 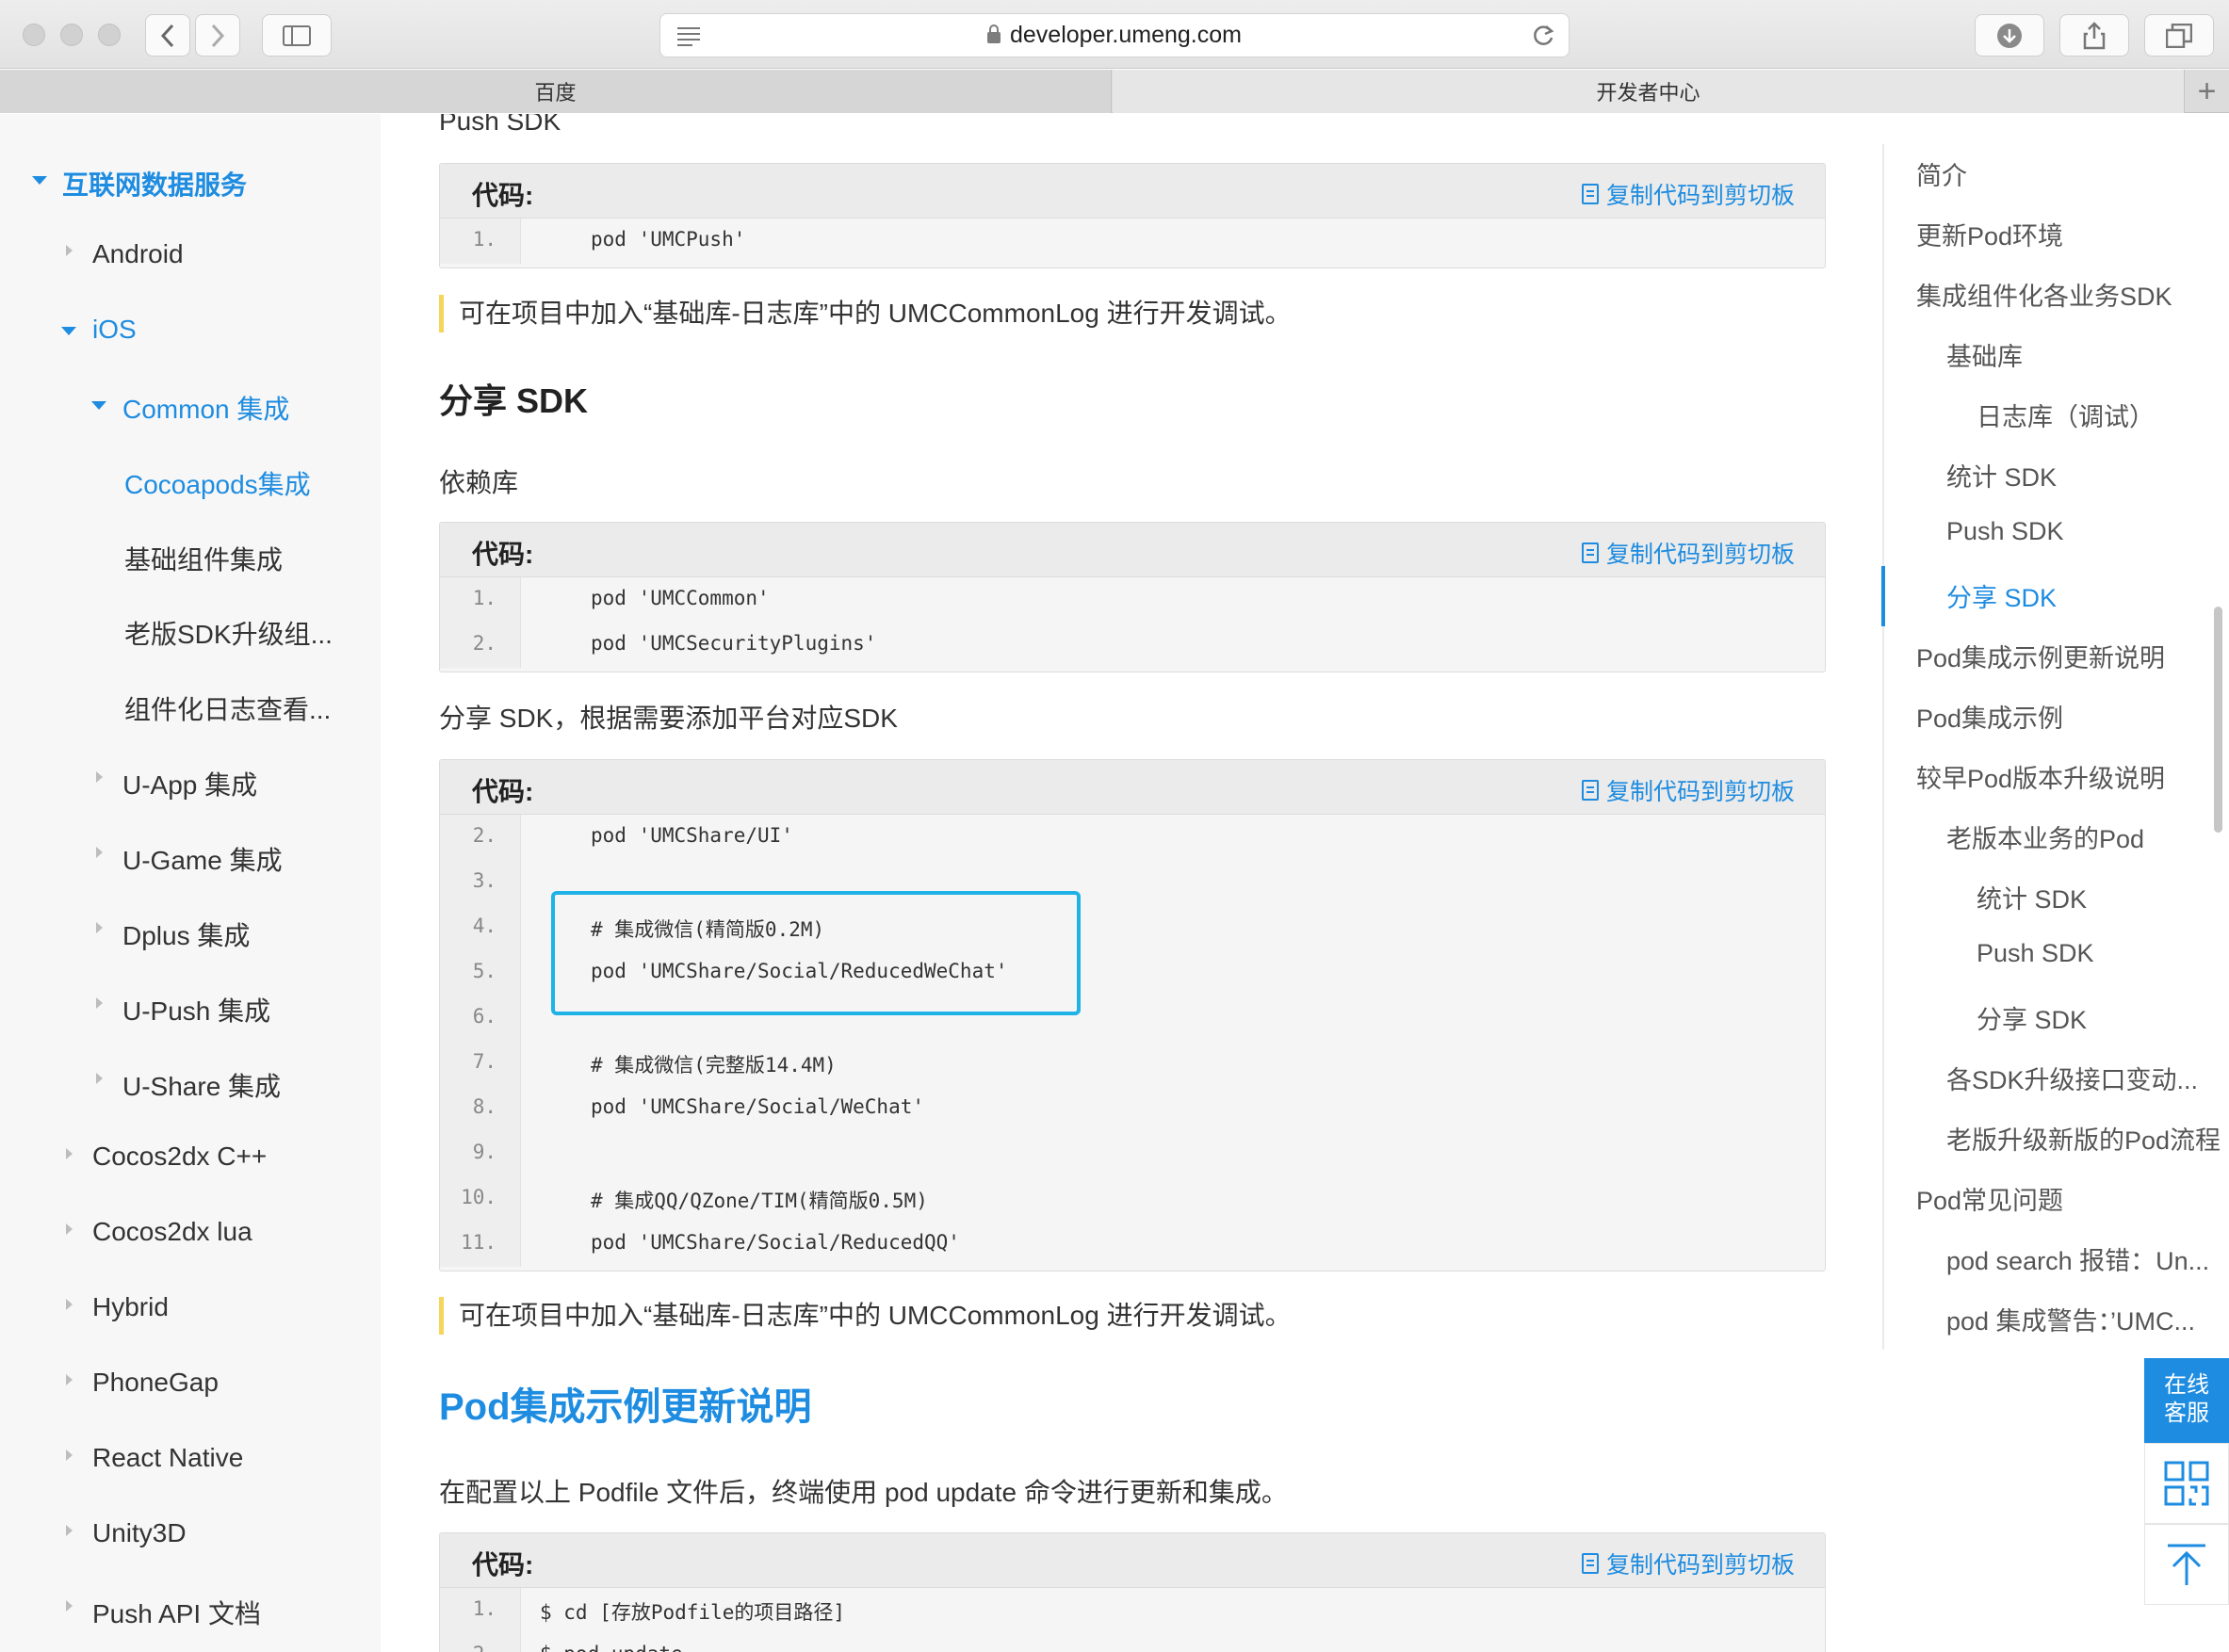 What do you see at coordinates (2045, 837) in the screenshot?
I see `toc-item: 老版本业务的Pod` at bounding box center [2045, 837].